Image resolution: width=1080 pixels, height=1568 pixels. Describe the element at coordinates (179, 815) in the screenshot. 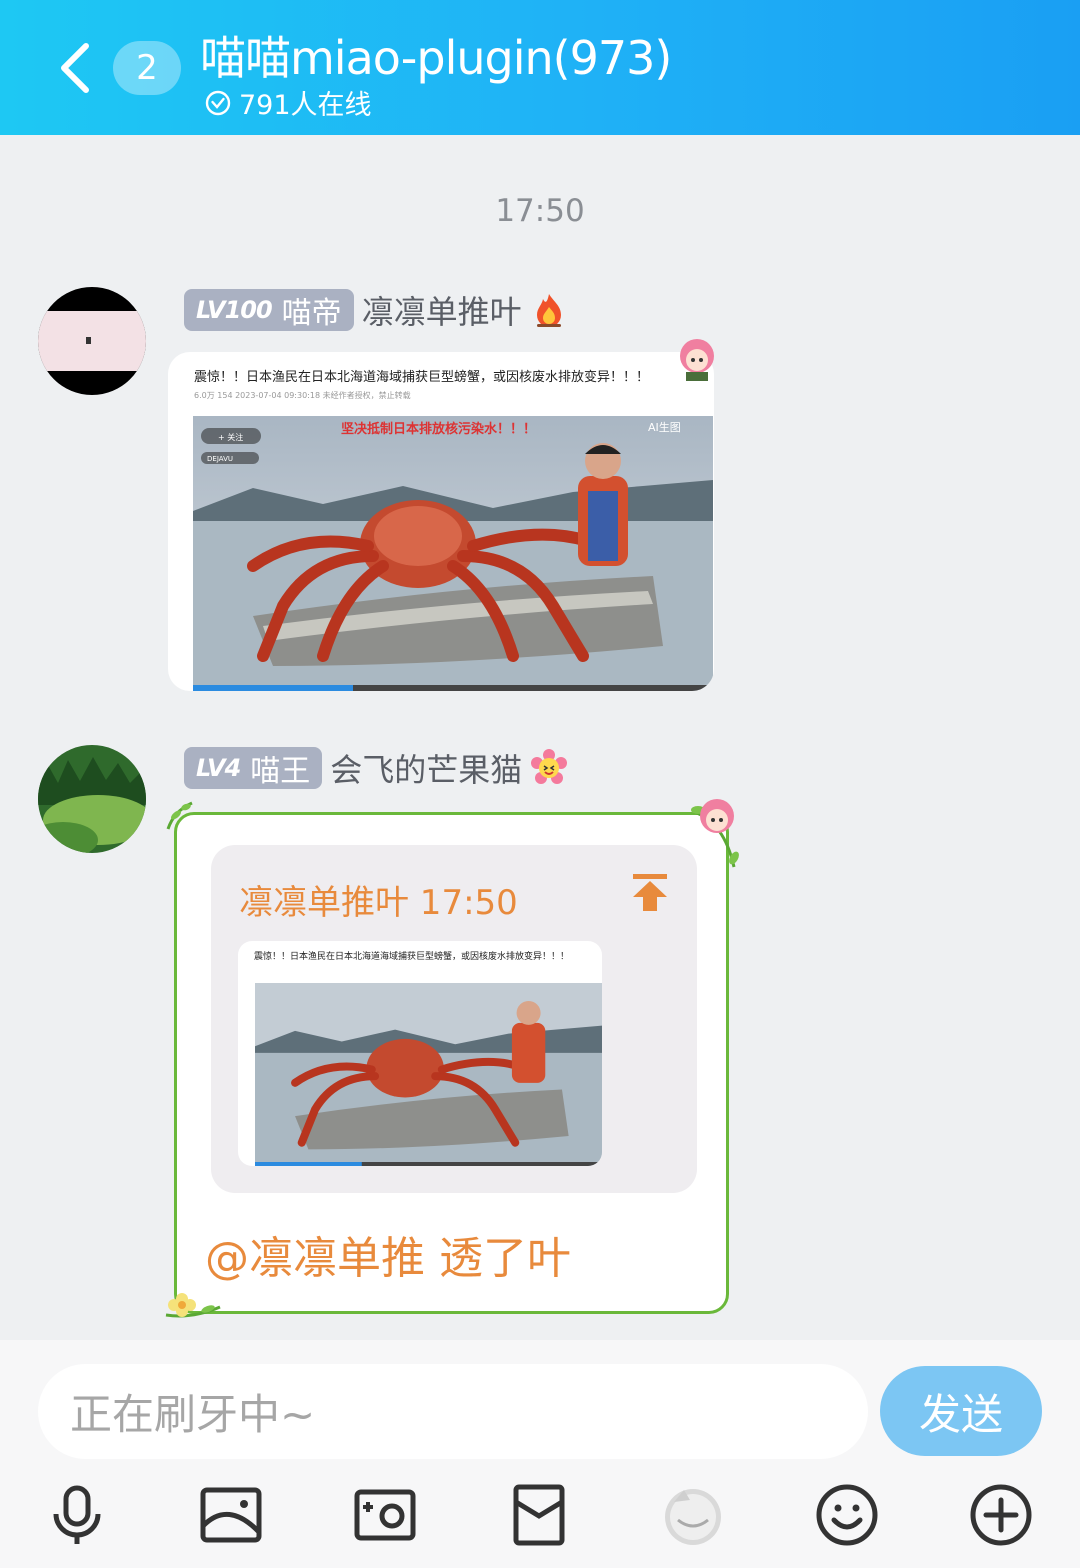

I see `leaf-decoration-icon` at that location.